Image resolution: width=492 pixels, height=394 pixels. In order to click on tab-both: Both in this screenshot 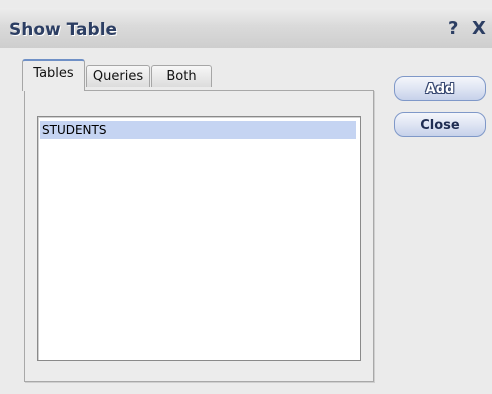, I will do `click(181, 76)`.